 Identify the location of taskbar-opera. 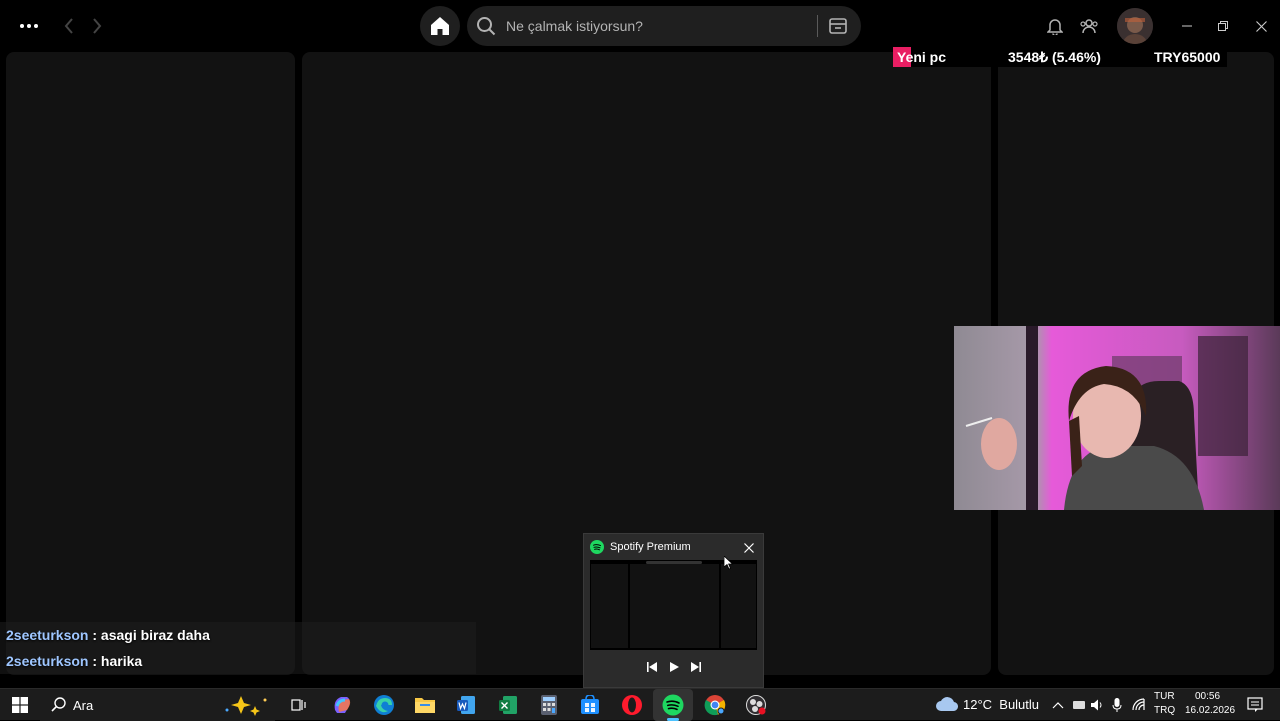
(632, 705).